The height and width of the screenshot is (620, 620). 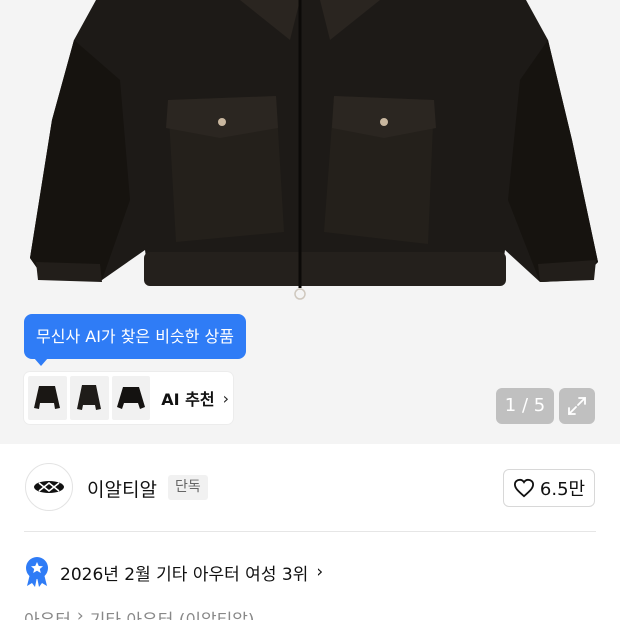 What do you see at coordinates (49, 487) in the screenshot?
I see `brand-logo-icon` at bounding box center [49, 487].